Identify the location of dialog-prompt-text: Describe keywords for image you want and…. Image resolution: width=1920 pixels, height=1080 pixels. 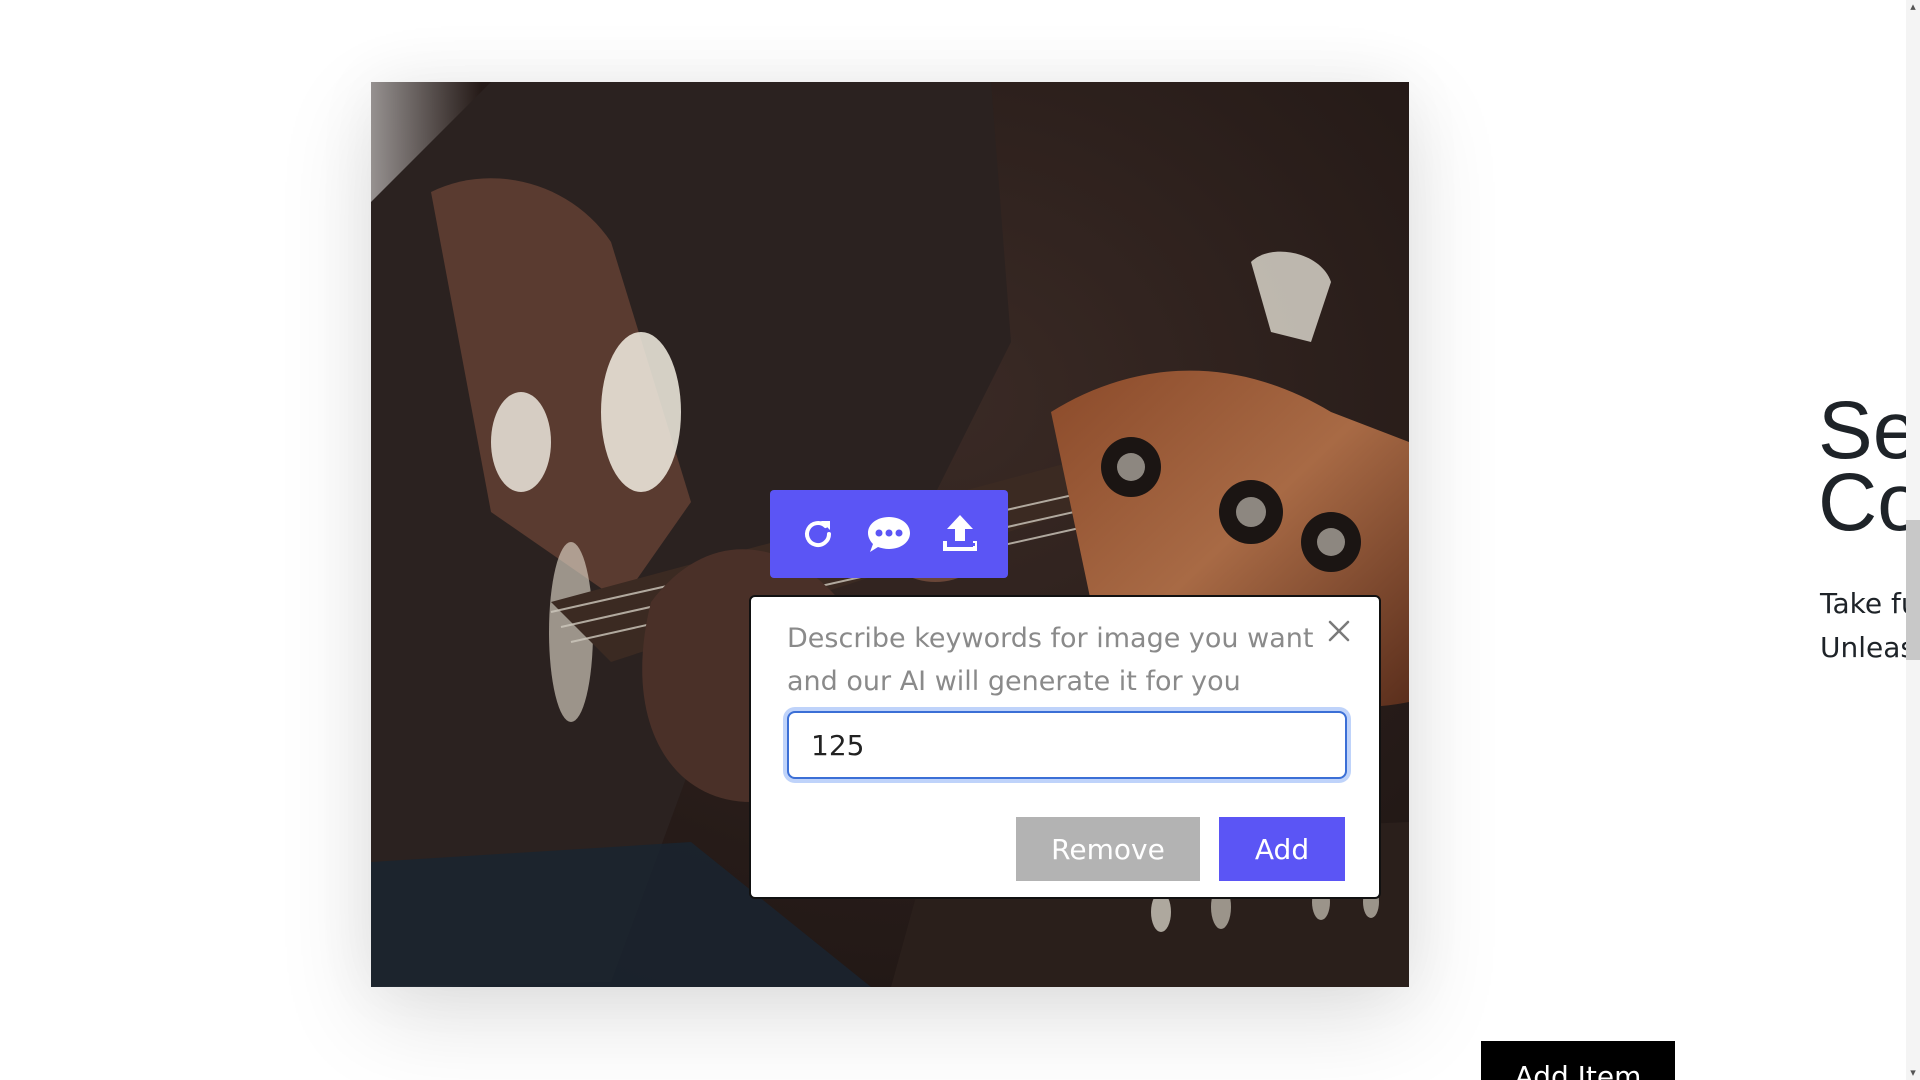
(1050, 660).